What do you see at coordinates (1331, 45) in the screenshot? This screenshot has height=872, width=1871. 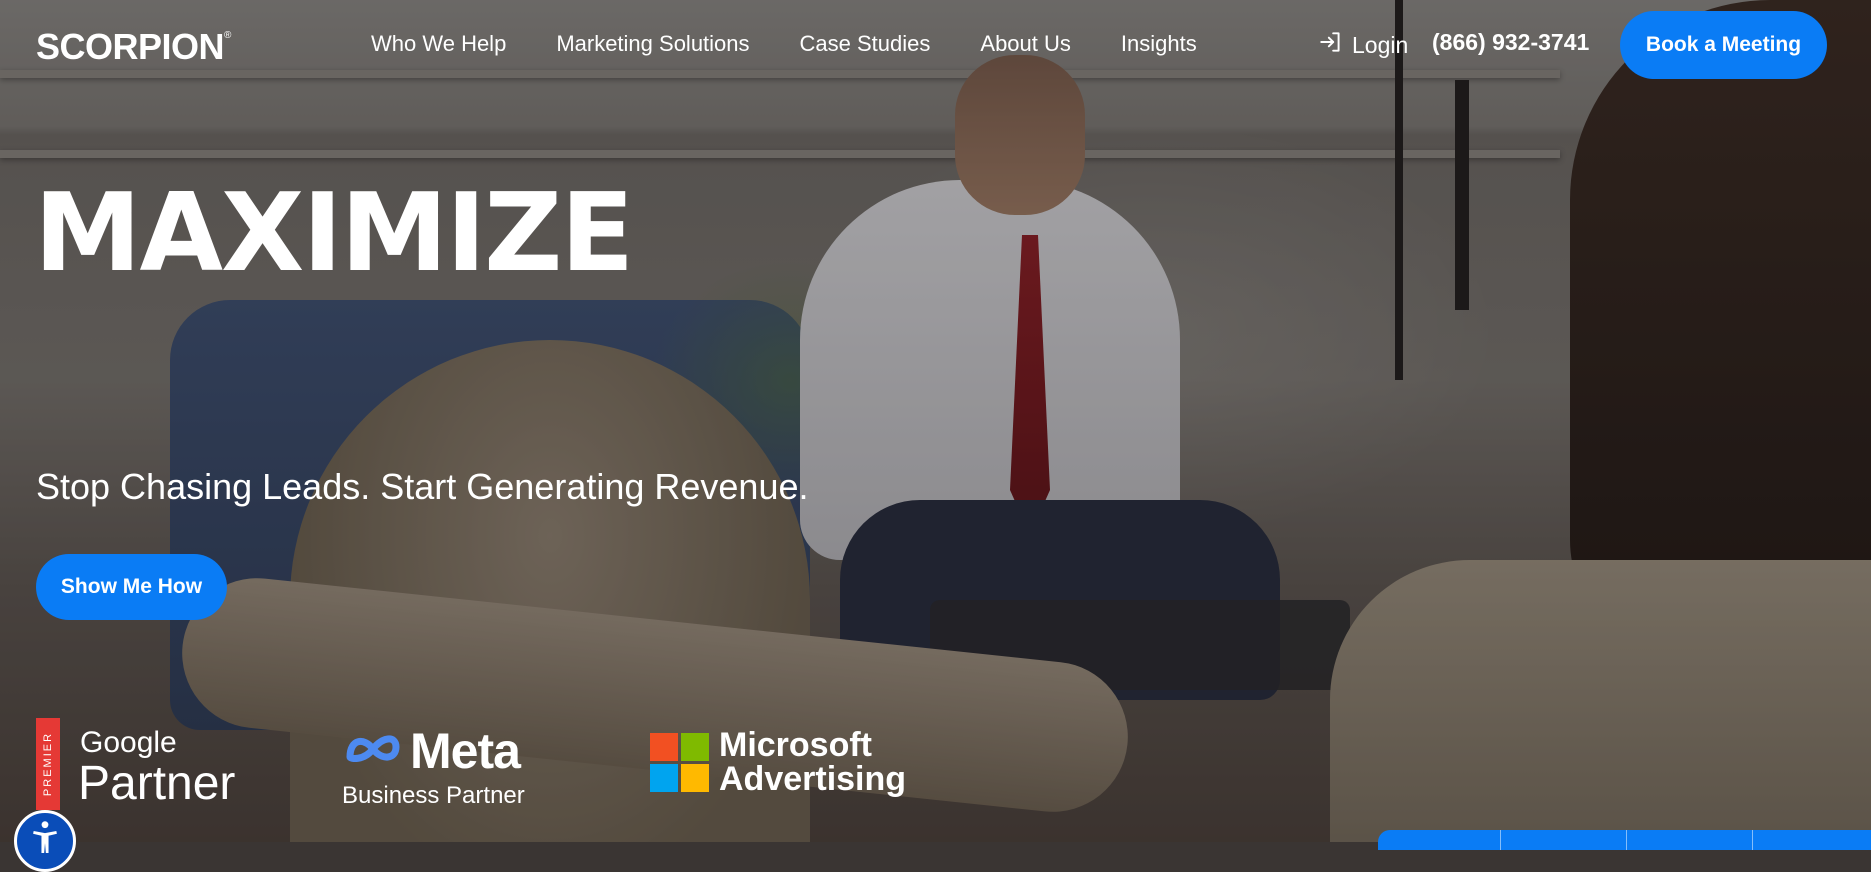 I see `login-icon` at bounding box center [1331, 45].